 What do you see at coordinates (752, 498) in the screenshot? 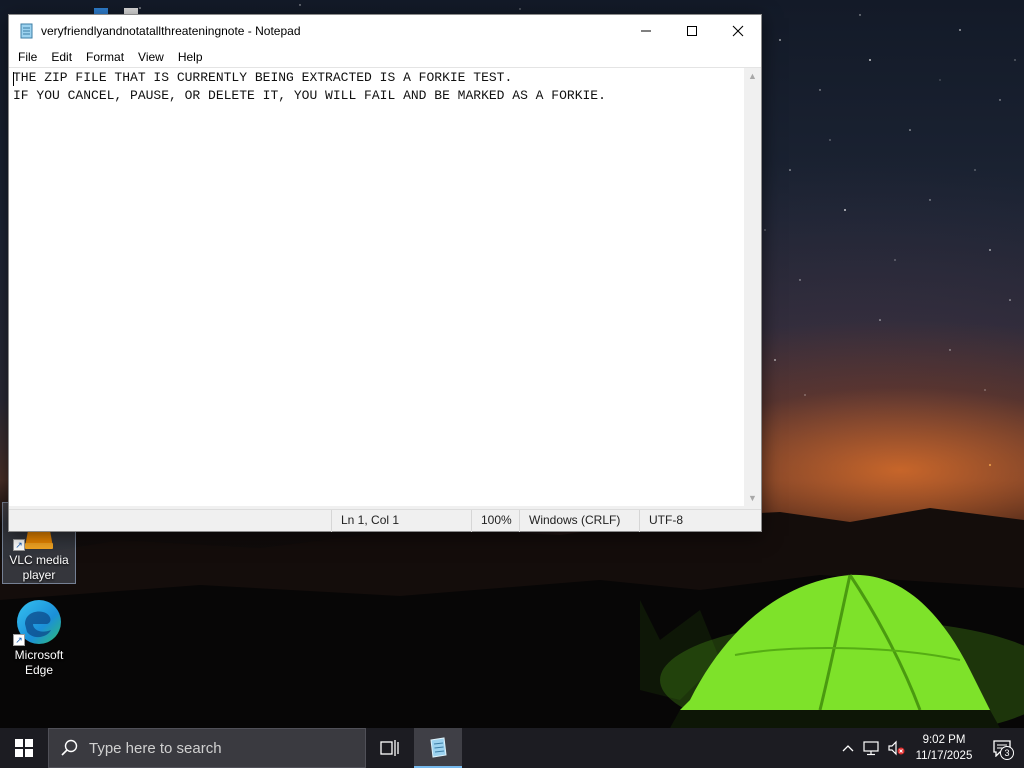
I see `scroll-down-icon: ▼` at bounding box center [752, 498].